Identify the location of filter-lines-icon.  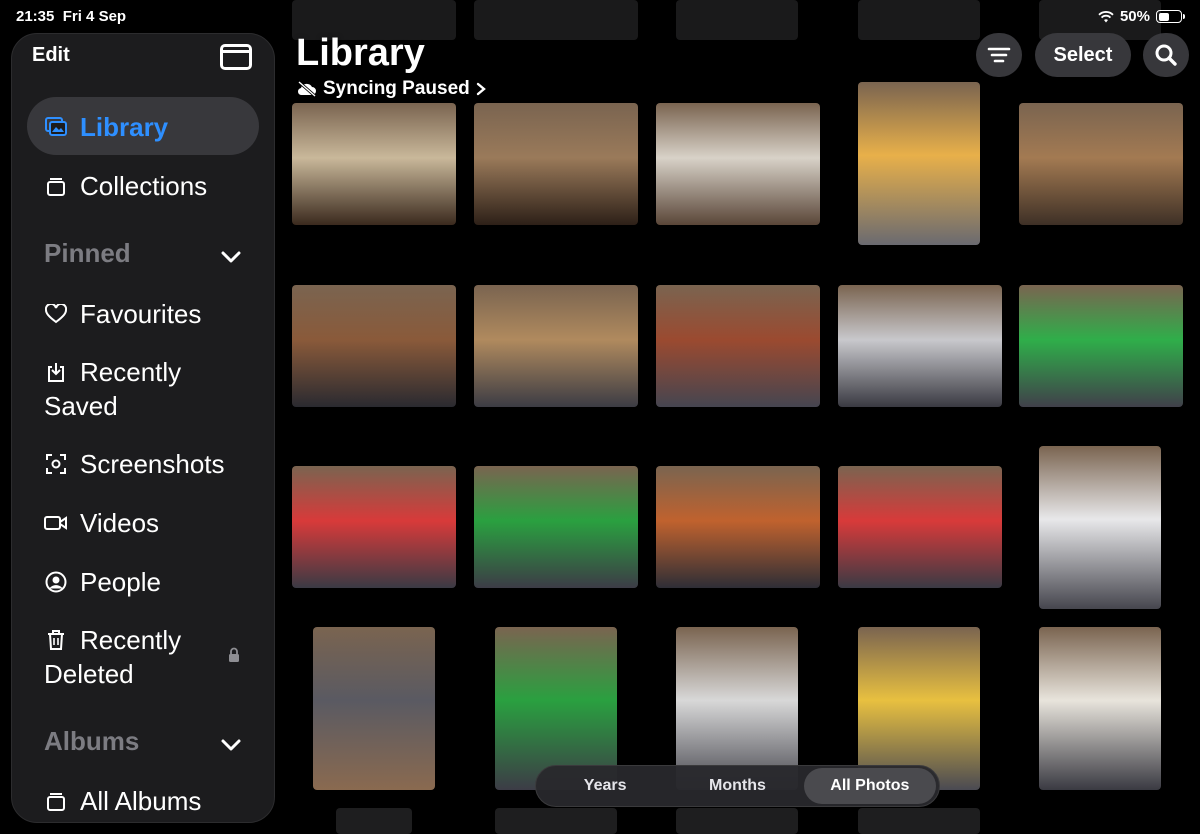
(999, 55).